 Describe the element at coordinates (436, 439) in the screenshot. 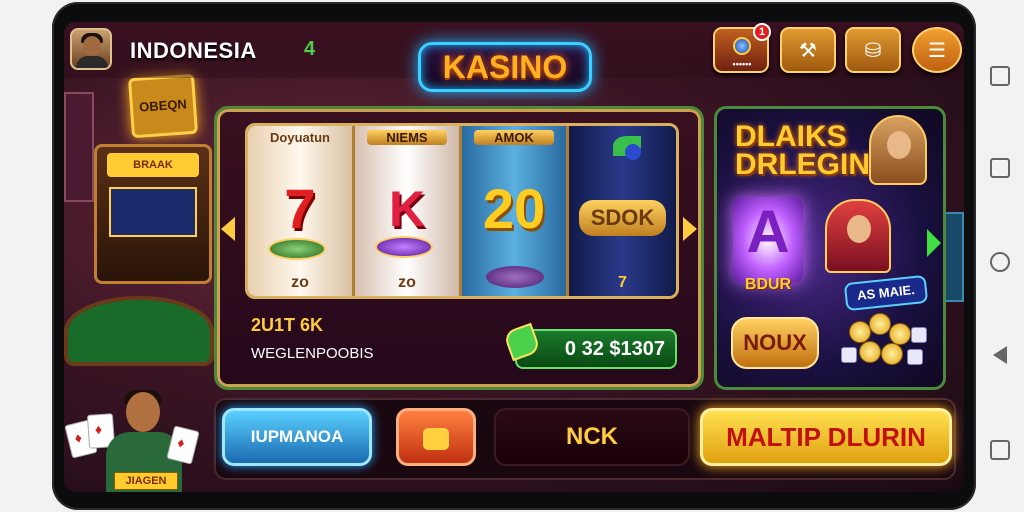

I see `ticket-icon` at that location.